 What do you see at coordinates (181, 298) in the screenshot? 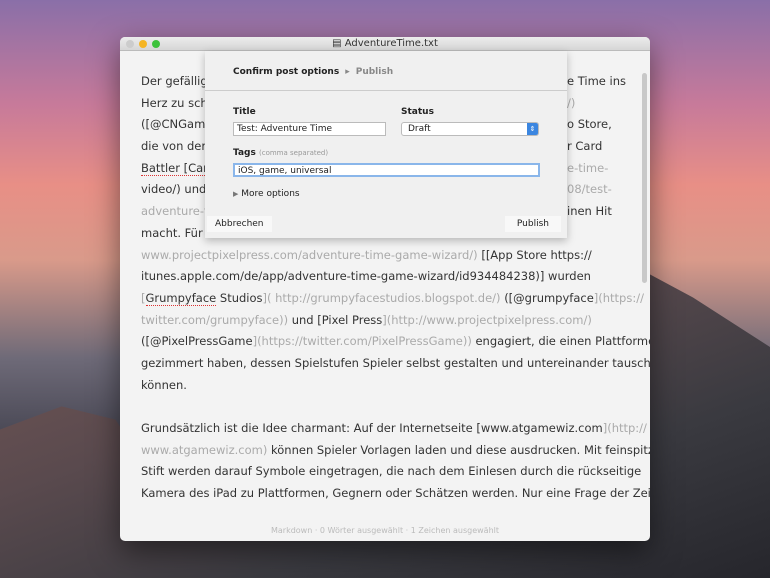
I see `misspelled-word: Grumpyface` at bounding box center [181, 298].